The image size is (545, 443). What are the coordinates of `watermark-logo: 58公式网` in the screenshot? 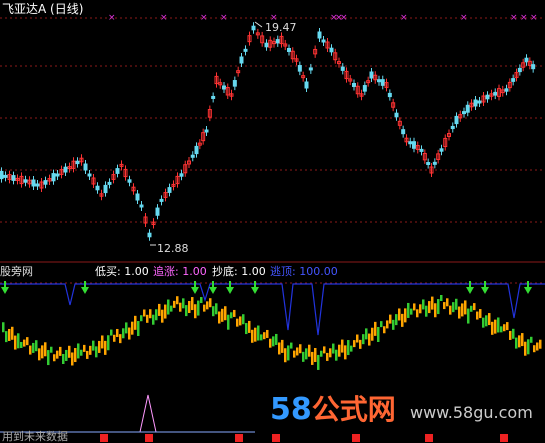 It's located at (333, 408).